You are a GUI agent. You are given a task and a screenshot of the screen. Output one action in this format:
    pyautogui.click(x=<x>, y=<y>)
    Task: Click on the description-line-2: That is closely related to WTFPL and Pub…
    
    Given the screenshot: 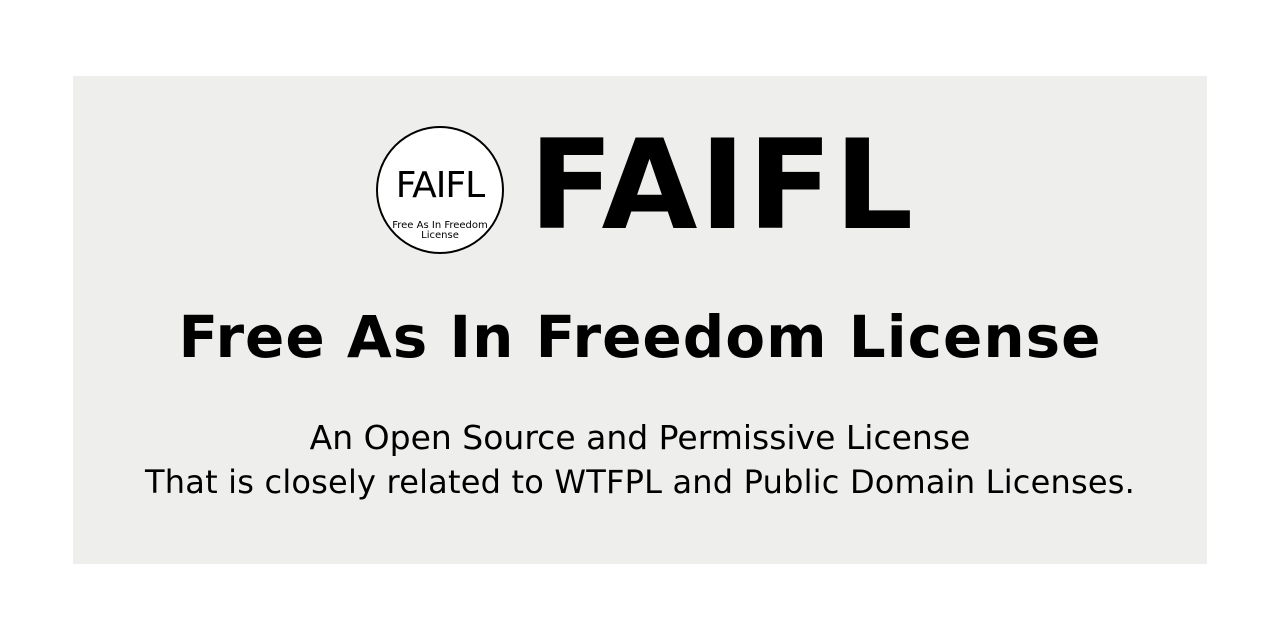 What is the action you would take?
    pyautogui.click(x=640, y=482)
    